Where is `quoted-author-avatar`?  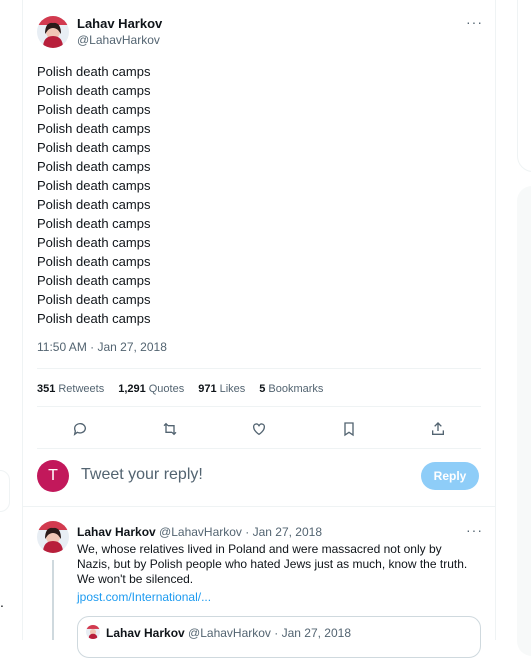
quoted-author-avatar is located at coordinates (53, 537).